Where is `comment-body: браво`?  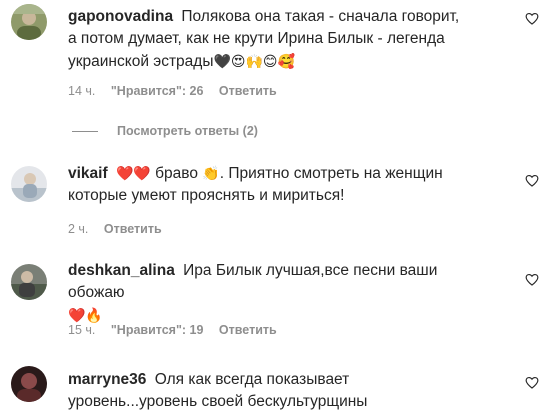 comment-body: браво is located at coordinates (176, 173).